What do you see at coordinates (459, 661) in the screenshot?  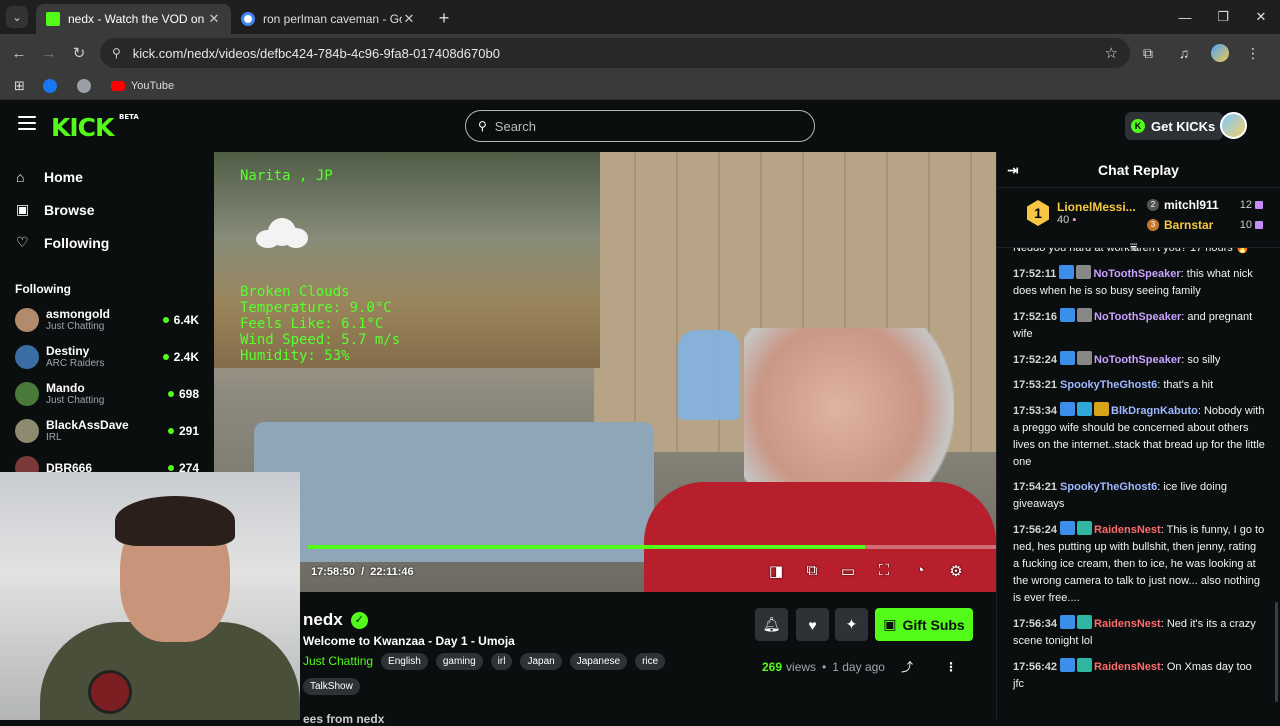 I see `tag-chip: gaming` at bounding box center [459, 661].